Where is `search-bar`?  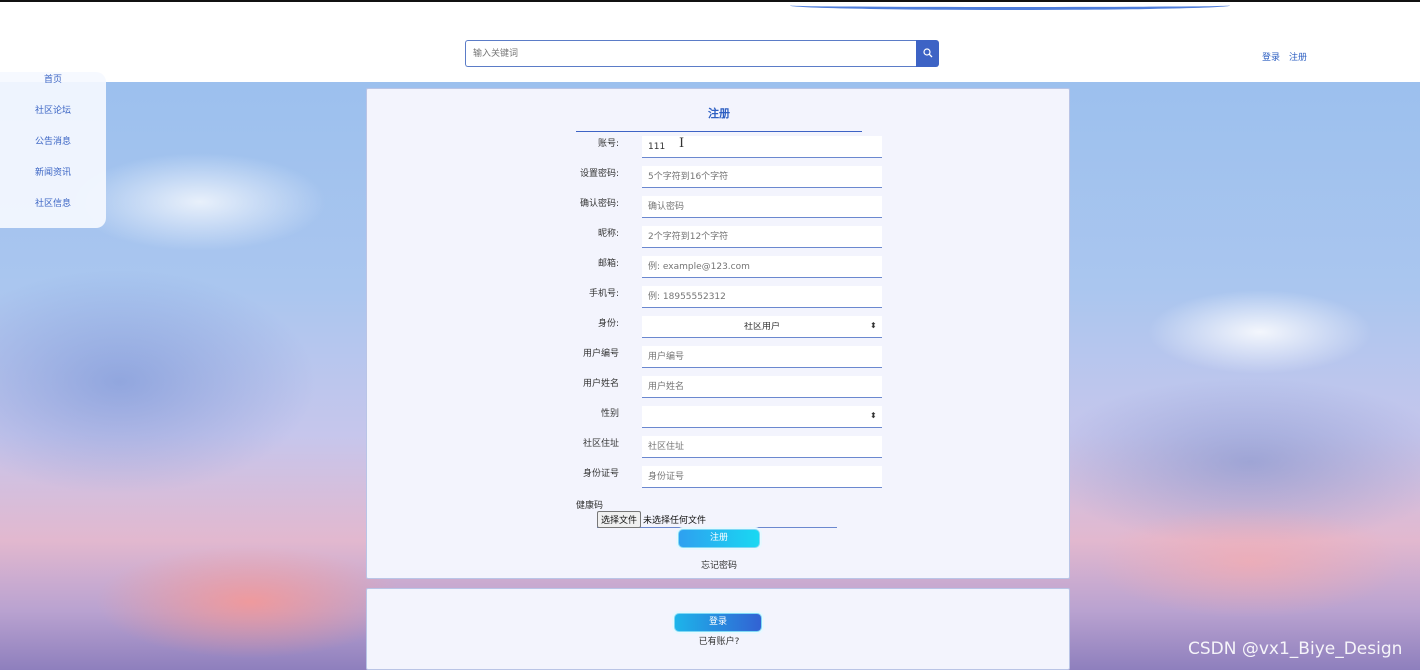
search-bar is located at coordinates (702, 53).